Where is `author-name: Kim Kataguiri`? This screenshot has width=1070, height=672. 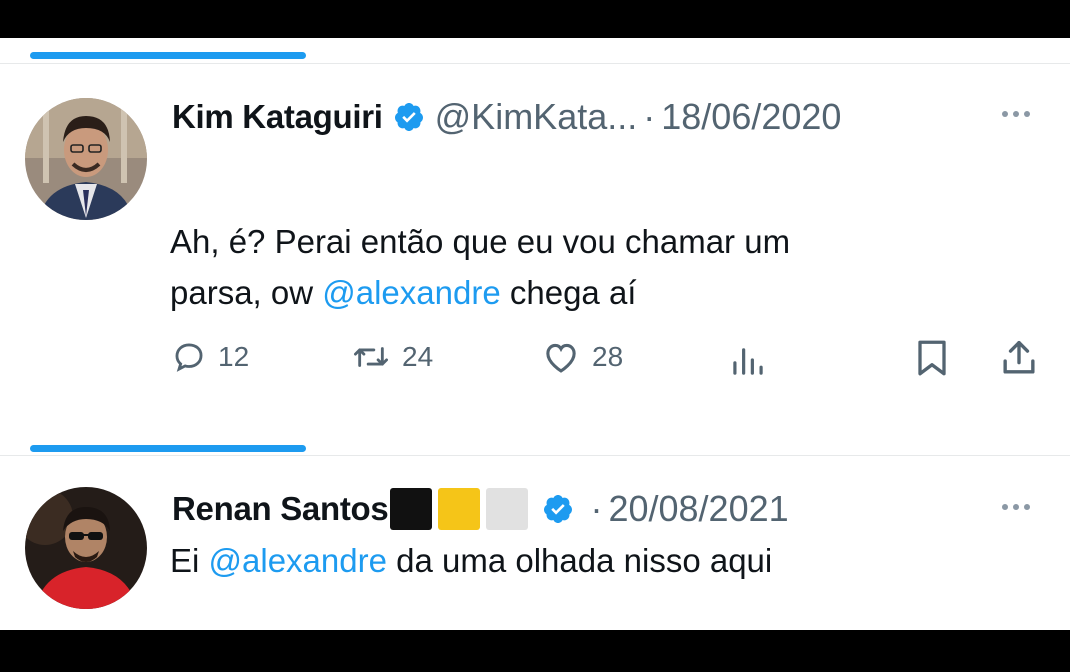 author-name: Kim Kataguiri is located at coordinates (277, 117).